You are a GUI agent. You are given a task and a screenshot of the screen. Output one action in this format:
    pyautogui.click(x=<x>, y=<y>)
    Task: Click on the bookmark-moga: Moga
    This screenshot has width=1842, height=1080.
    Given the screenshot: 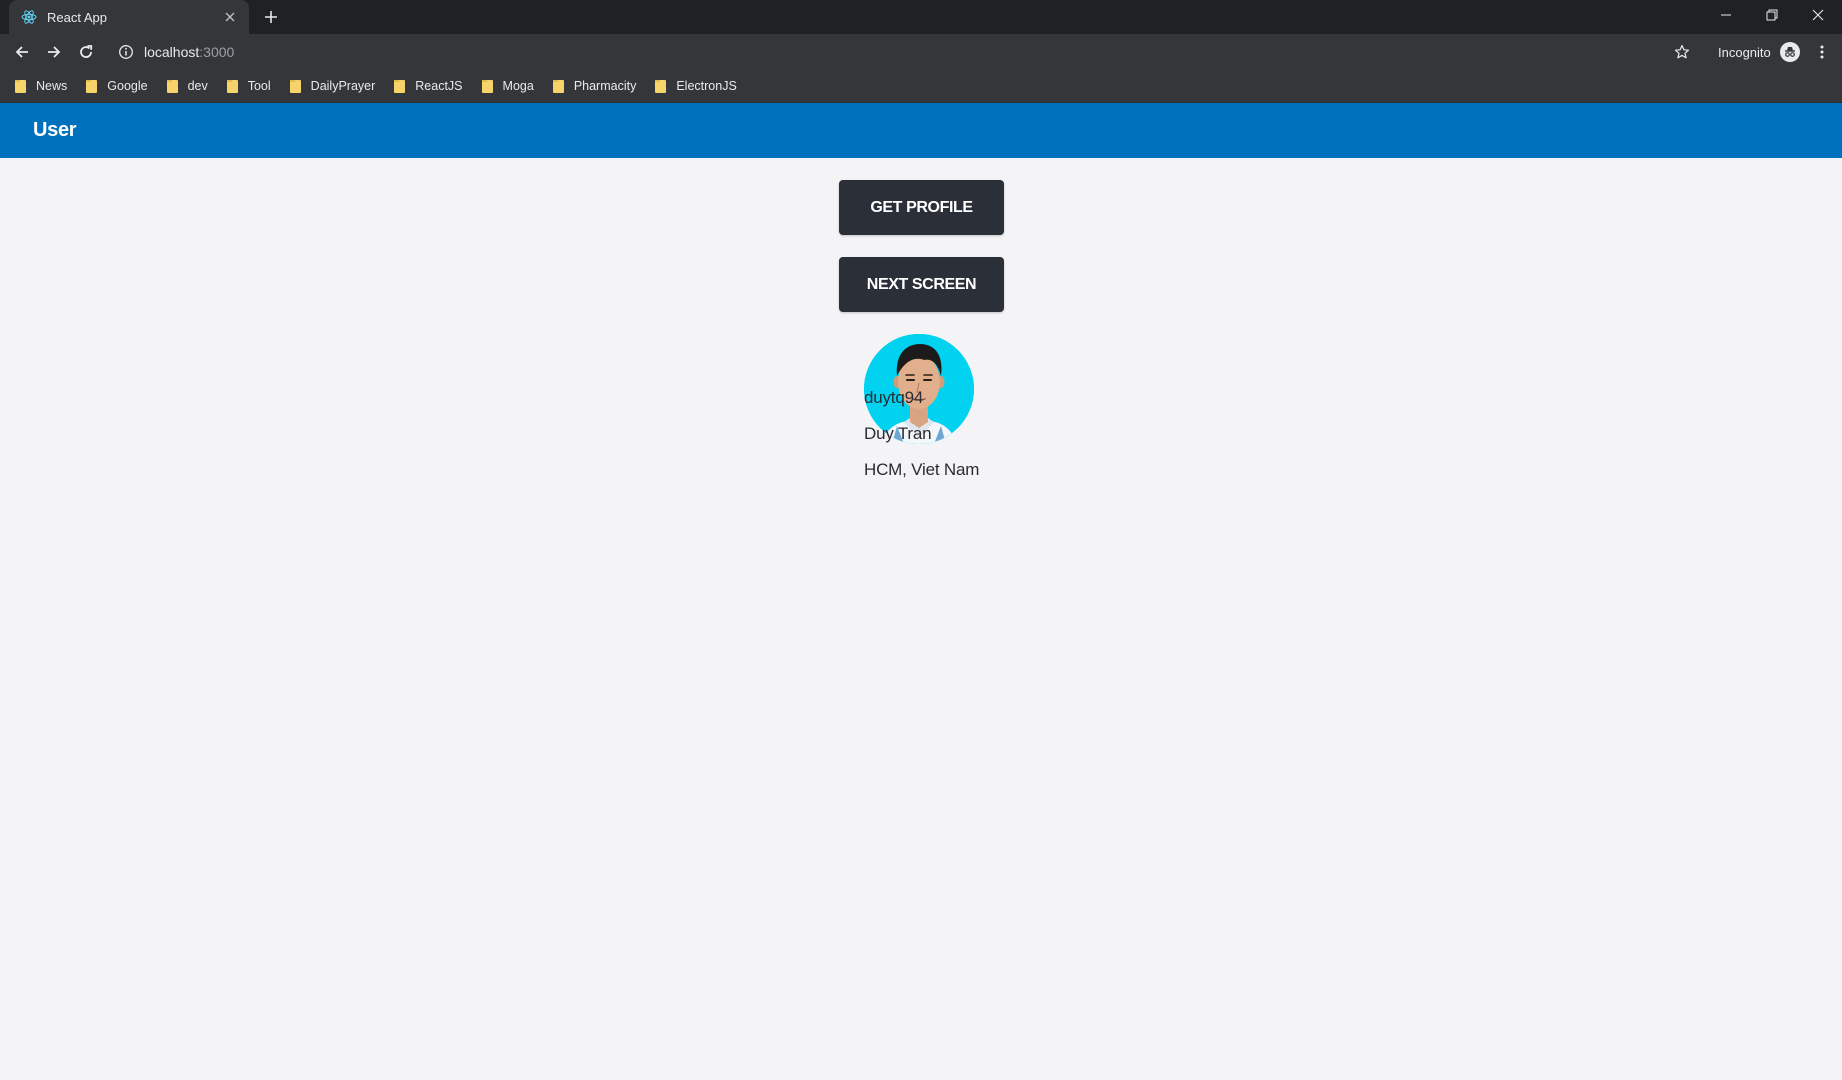 What is the action you would take?
    pyautogui.click(x=507, y=86)
    